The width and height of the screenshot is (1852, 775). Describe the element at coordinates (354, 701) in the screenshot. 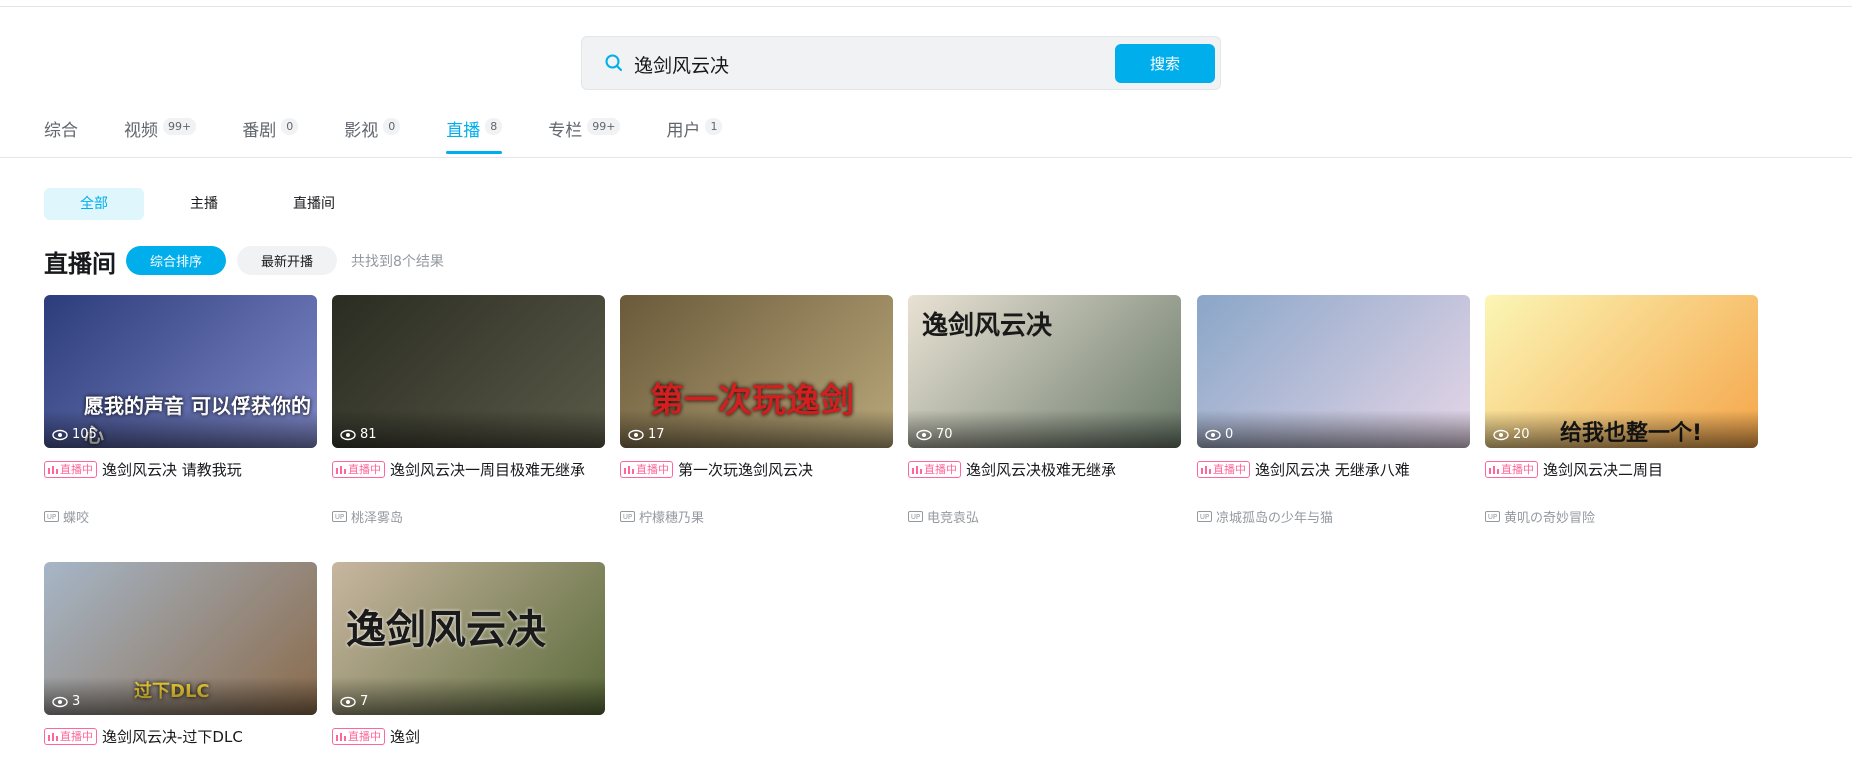

I see `viewer-count: 7` at that location.